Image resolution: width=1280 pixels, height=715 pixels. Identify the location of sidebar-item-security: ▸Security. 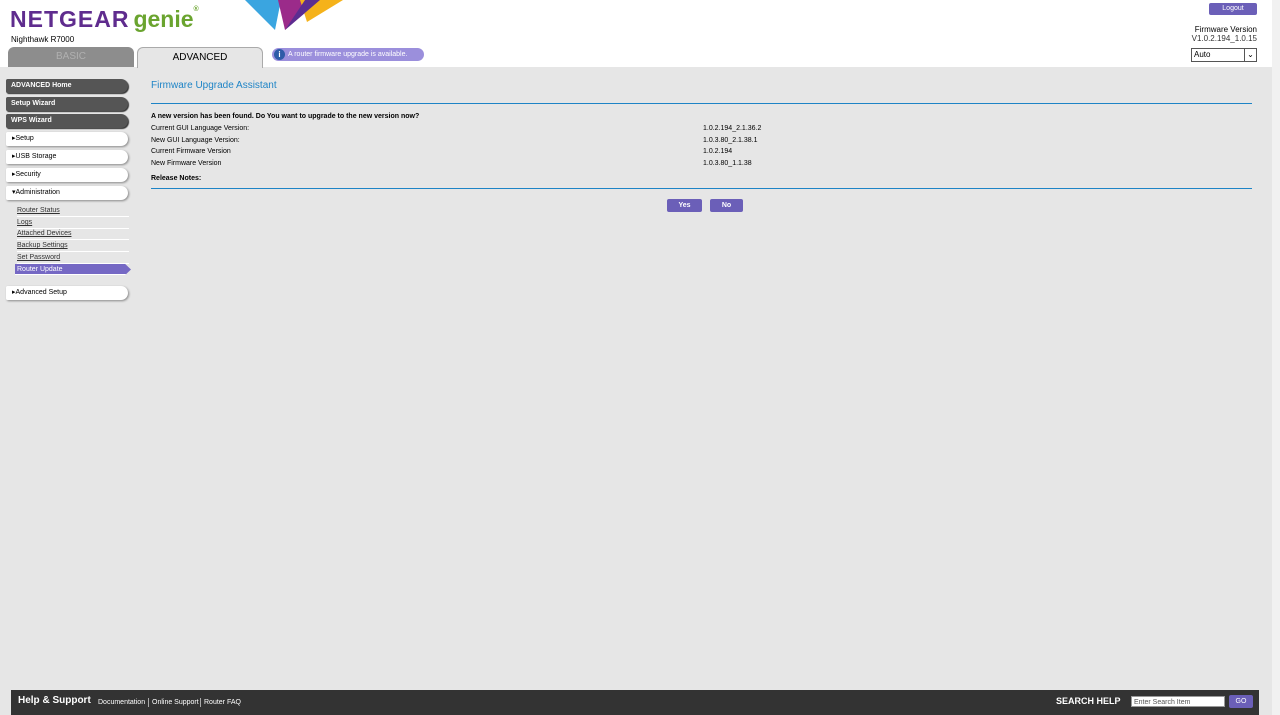
(67, 175).